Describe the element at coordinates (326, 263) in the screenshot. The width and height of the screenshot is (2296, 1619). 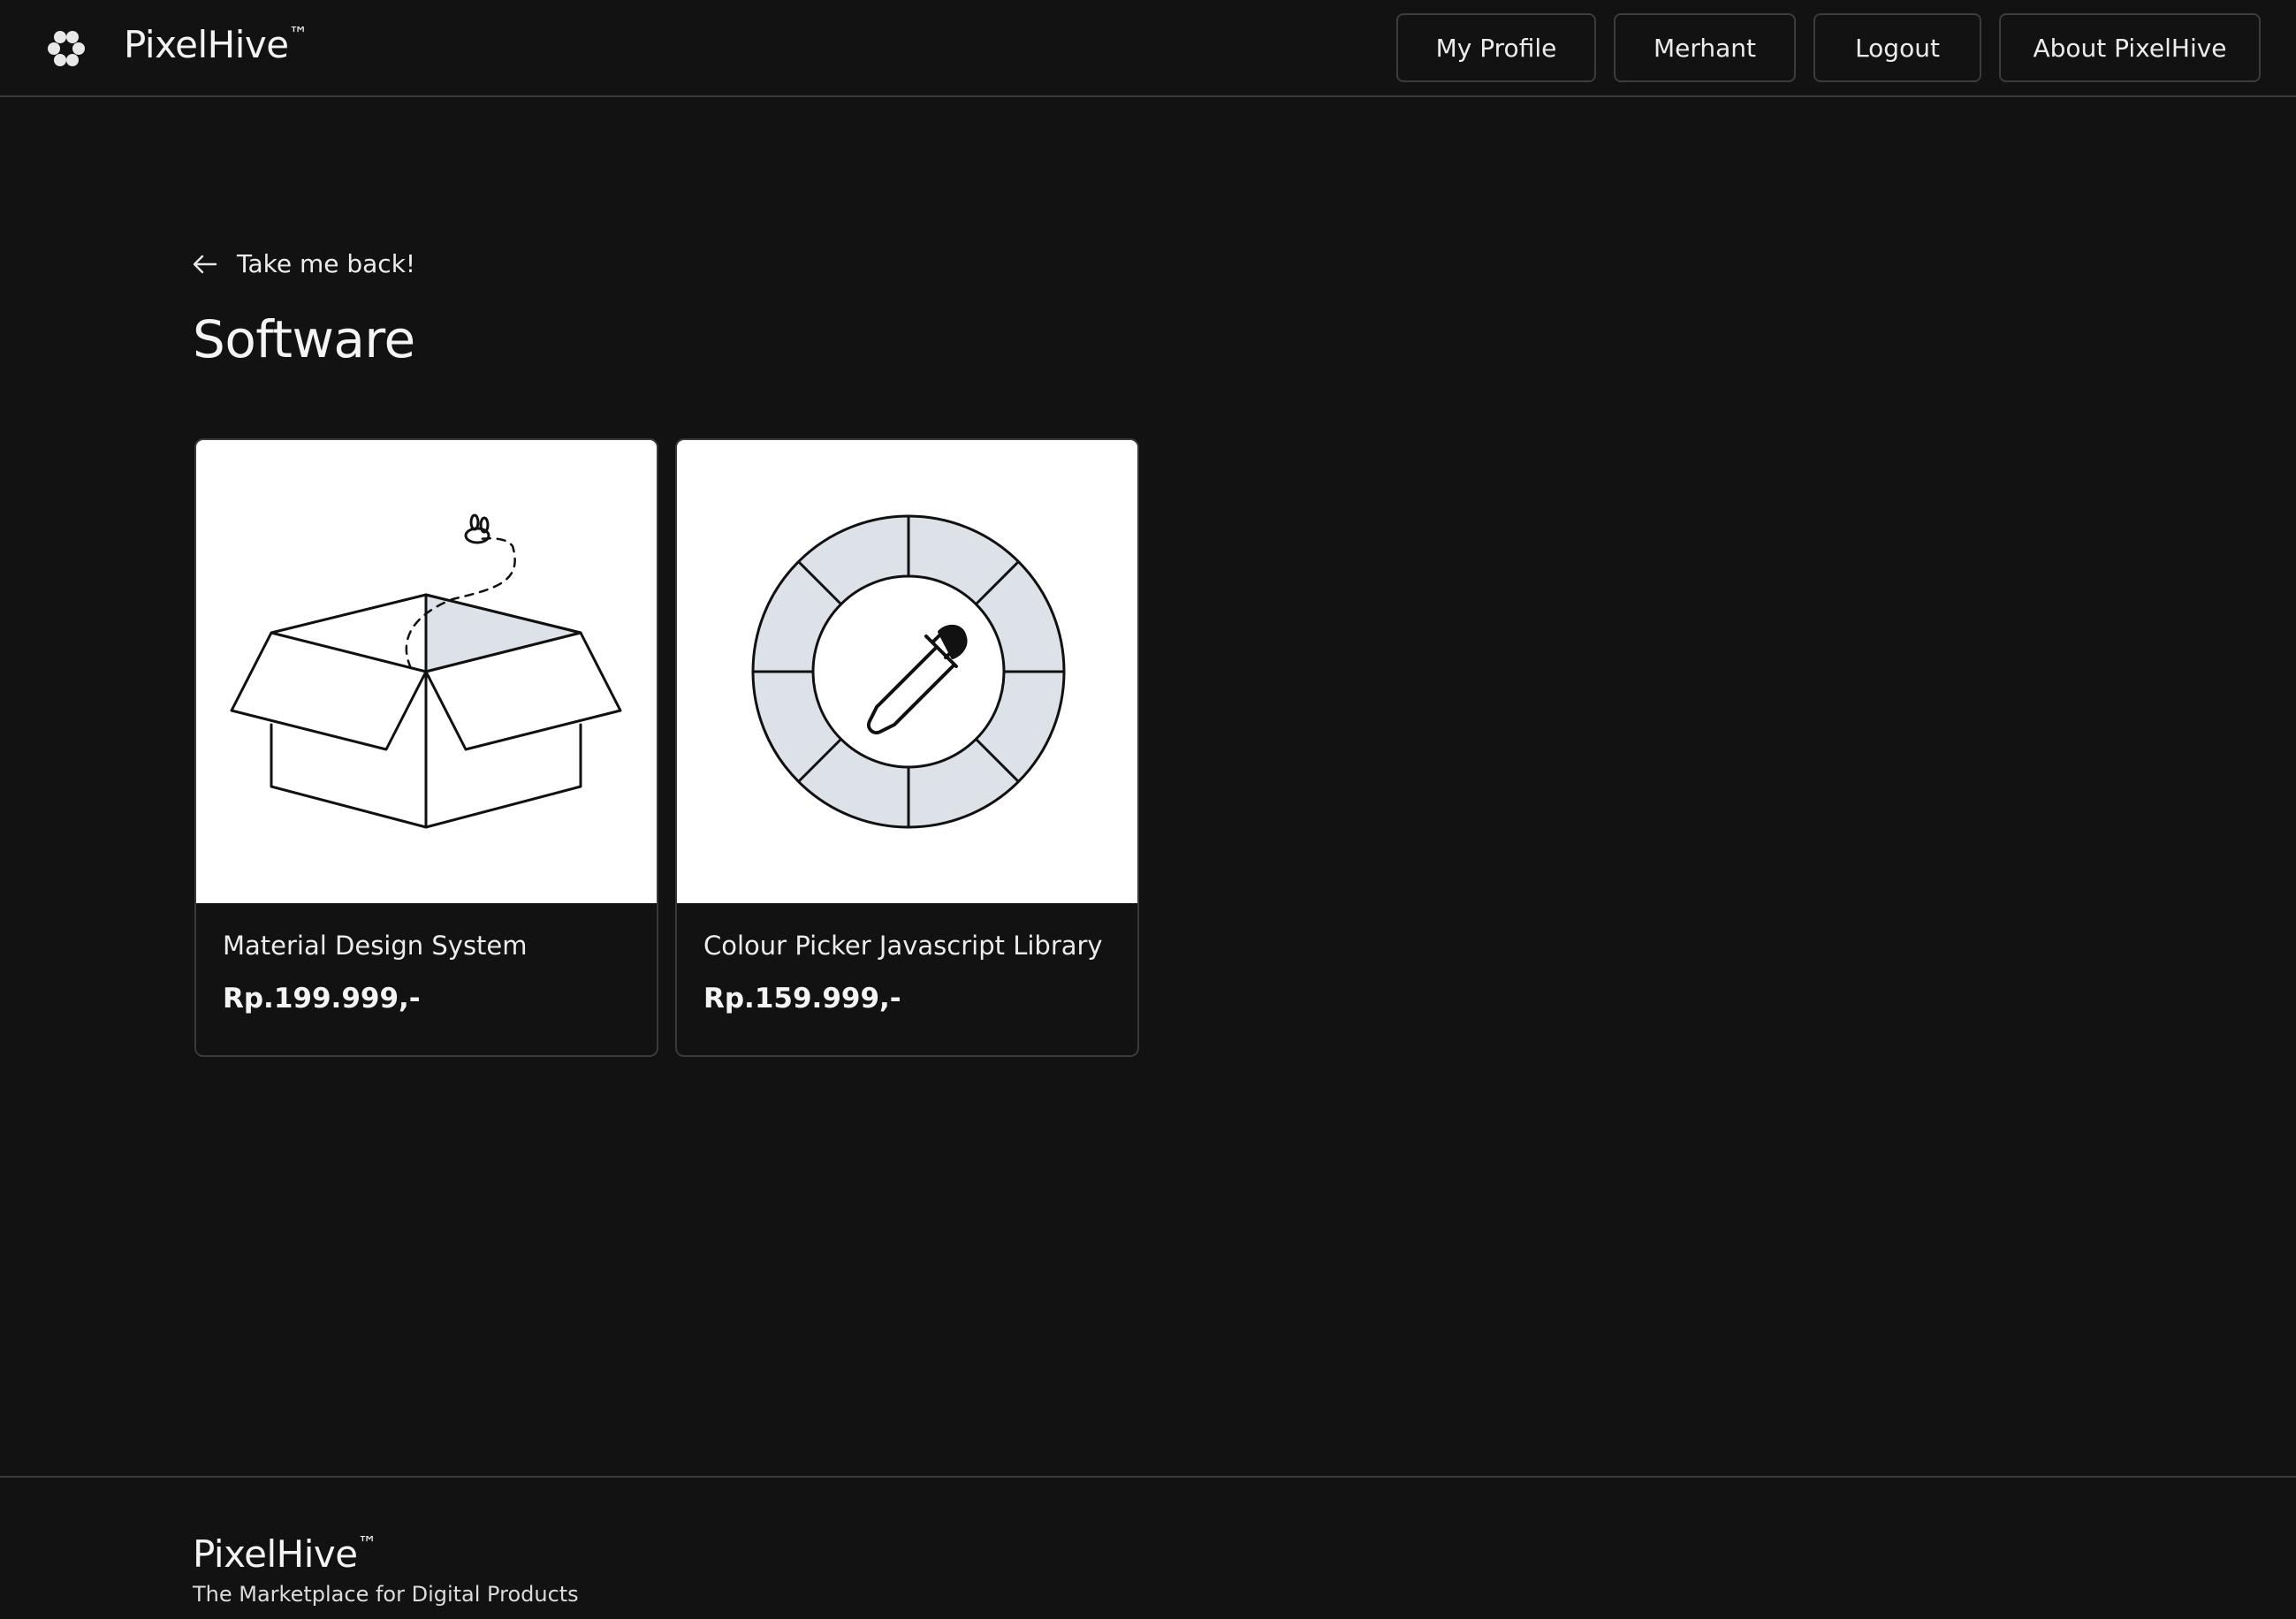
I see `back-link-label: Take me back!` at that location.